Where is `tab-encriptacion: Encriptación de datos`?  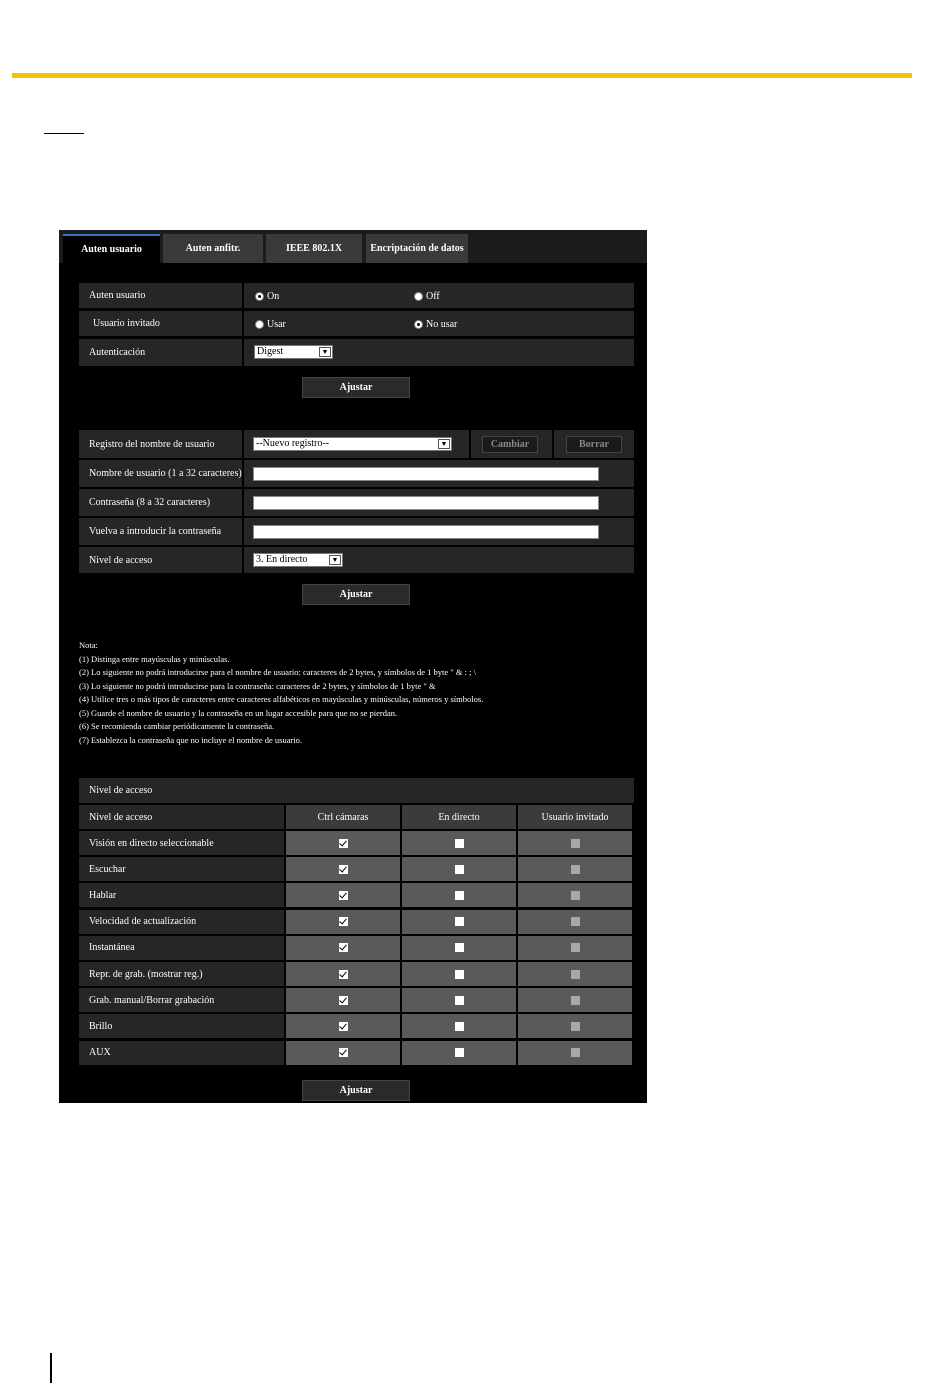
tab-encriptacion: Encriptación de datos is located at coordinates (417, 248).